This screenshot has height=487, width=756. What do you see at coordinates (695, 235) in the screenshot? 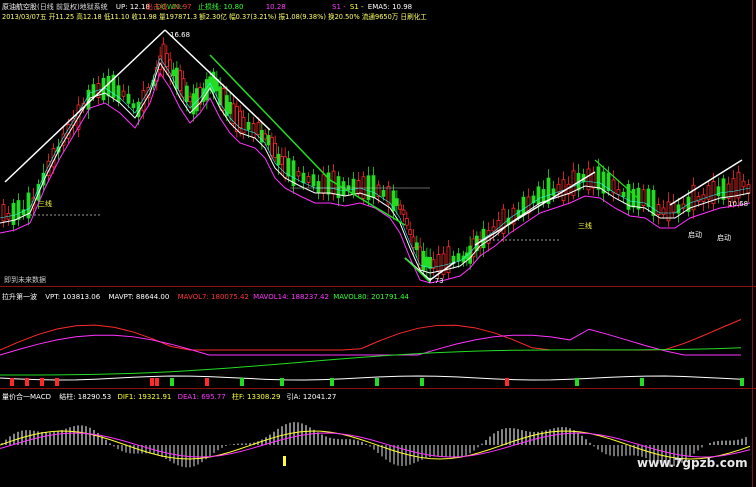
I see `signal-start-1: 启动` at bounding box center [695, 235].